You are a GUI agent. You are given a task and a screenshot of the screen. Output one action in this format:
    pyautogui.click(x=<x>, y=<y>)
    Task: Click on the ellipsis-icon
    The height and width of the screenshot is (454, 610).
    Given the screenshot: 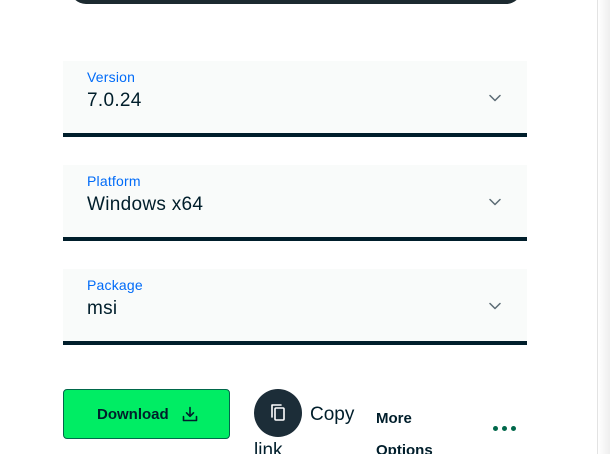 What is the action you would take?
    pyautogui.click(x=507, y=430)
    